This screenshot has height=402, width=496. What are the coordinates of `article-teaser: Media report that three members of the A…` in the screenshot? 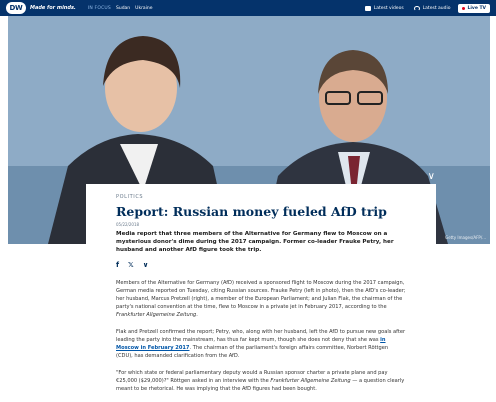 It's located at (255, 242).